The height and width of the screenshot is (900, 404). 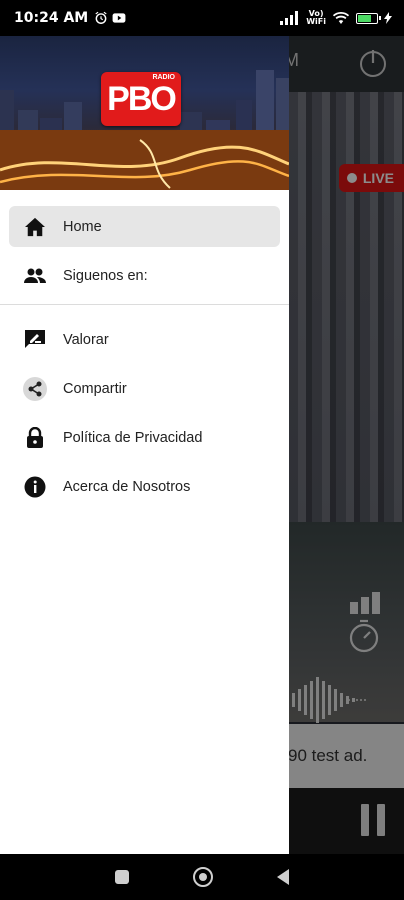 I want to click on logo-radio-text: RADIO, so click(x=163, y=77).